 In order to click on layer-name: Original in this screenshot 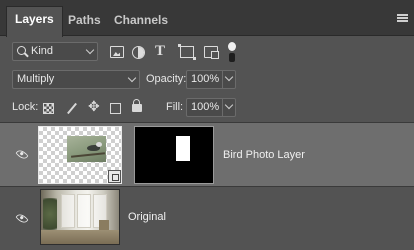, I will do `click(147, 217)`.